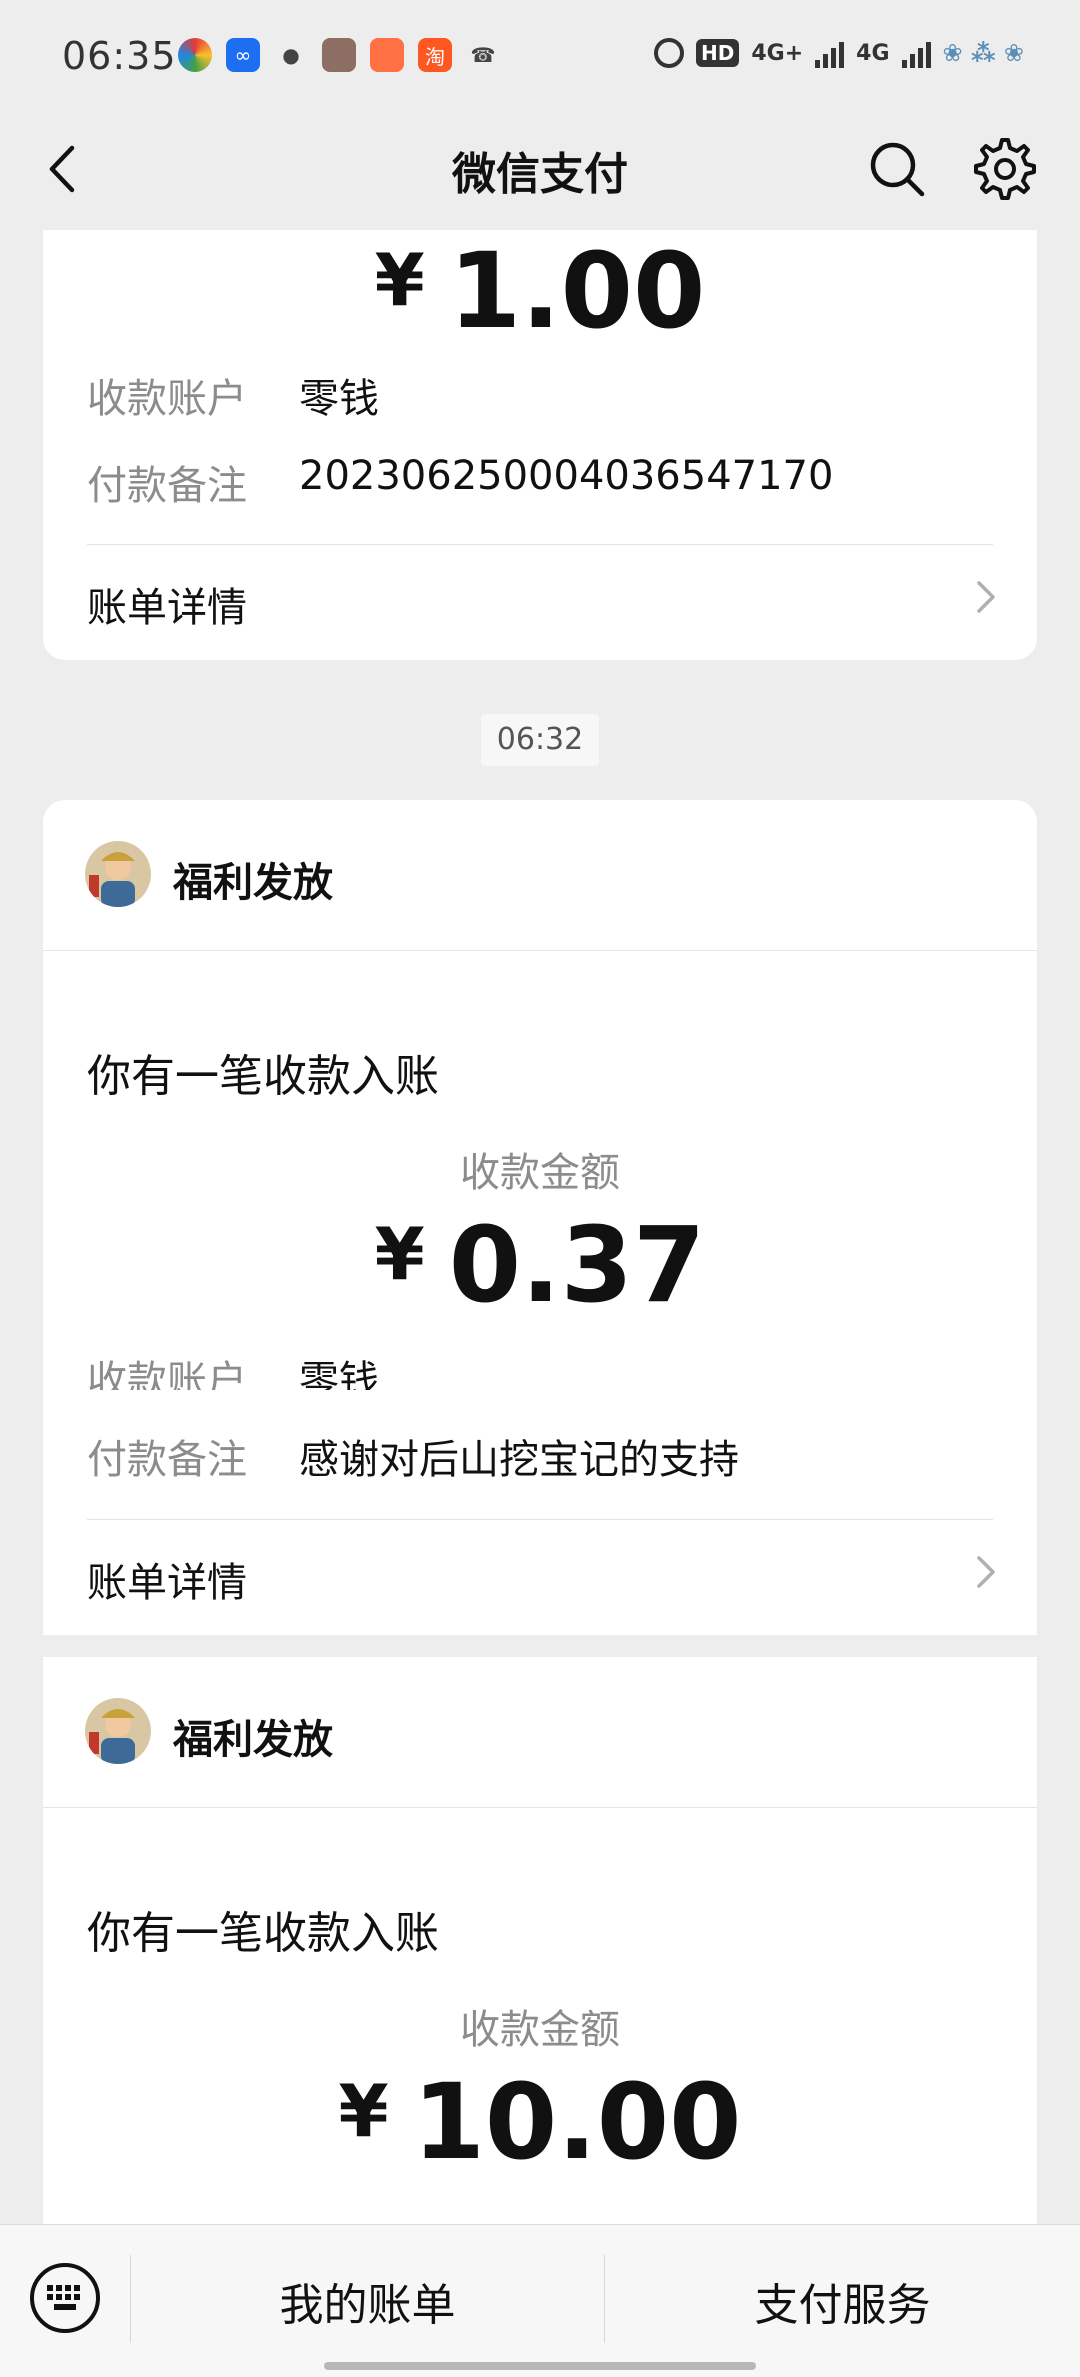 This screenshot has width=1080, height=2377. I want to click on amount-value: ¥1.00, so click(540, 291).